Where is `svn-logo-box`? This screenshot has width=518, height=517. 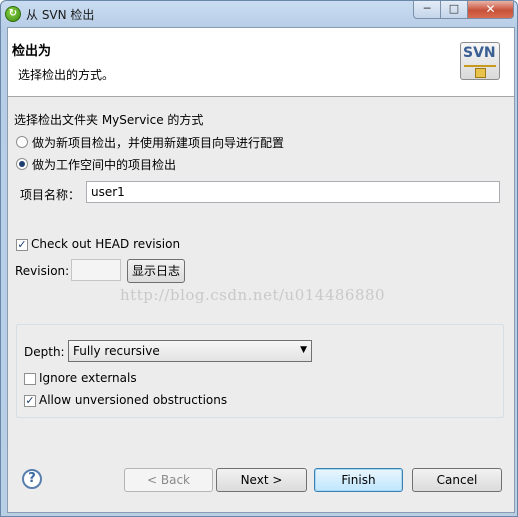
svn-logo-box is located at coordinates (480, 73).